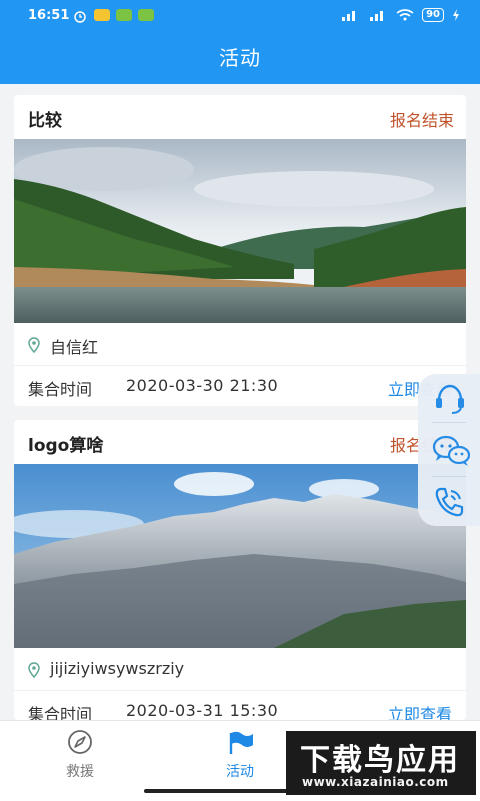 The height and width of the screenshot is (801, 480). Describe the element at coordinates (240, 772) in the screenshot. I see `tab-label: 活动` at that location.